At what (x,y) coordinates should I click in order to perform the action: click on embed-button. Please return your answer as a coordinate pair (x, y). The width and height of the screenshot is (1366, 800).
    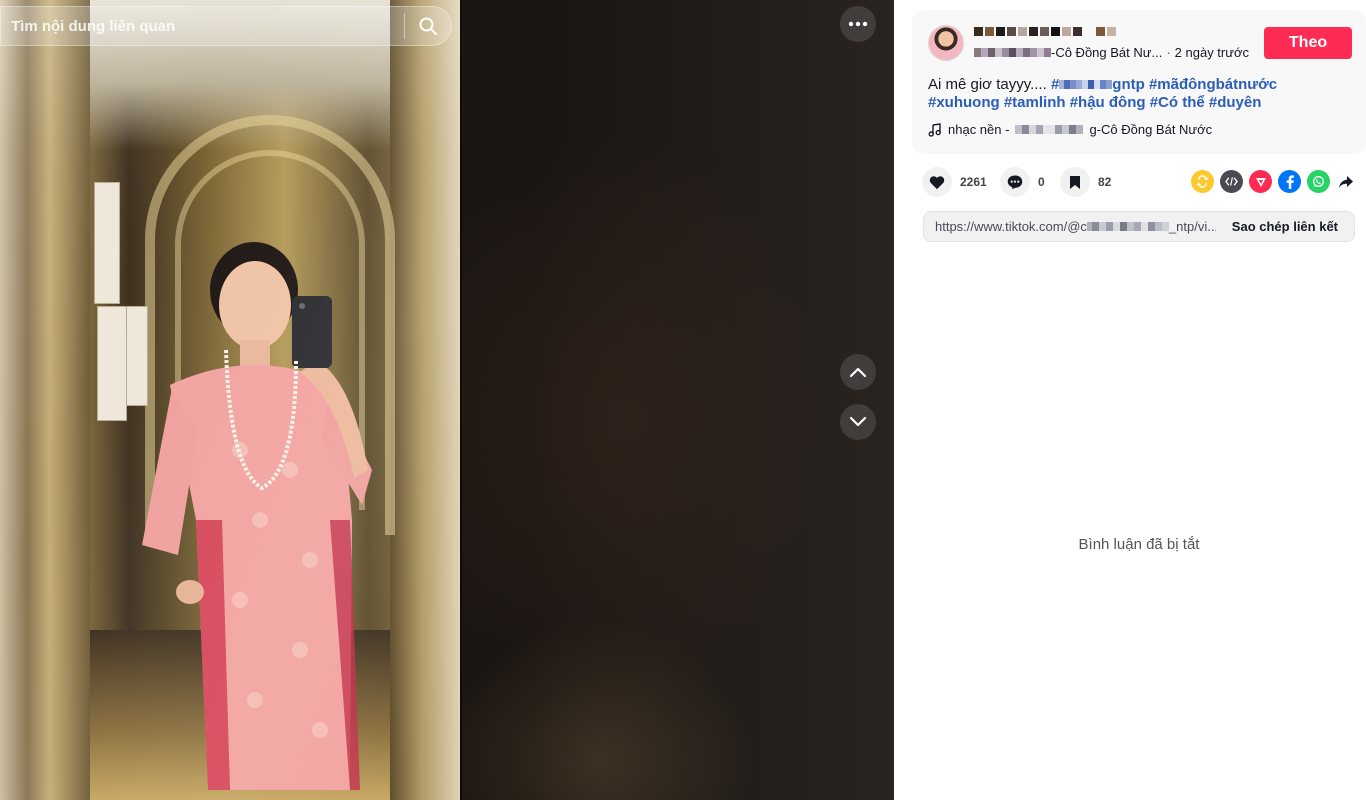
    Looking at the image, I should click on (1231, 181).